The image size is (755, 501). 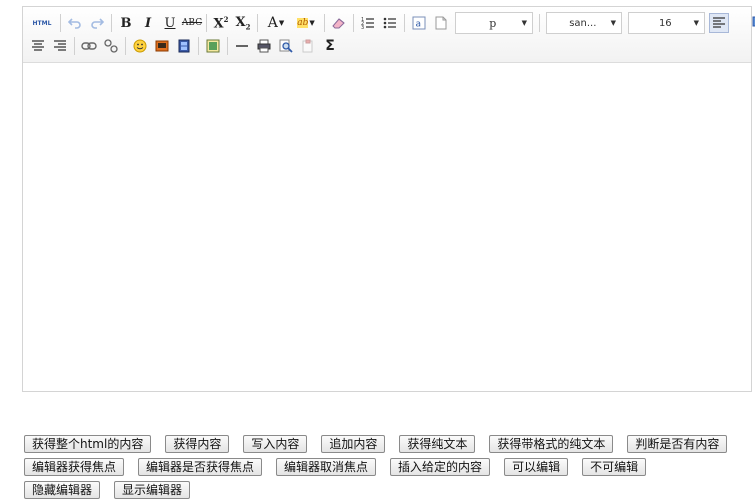 I want to click on get-content-button: 获得内容, so click(x=197, y=443).